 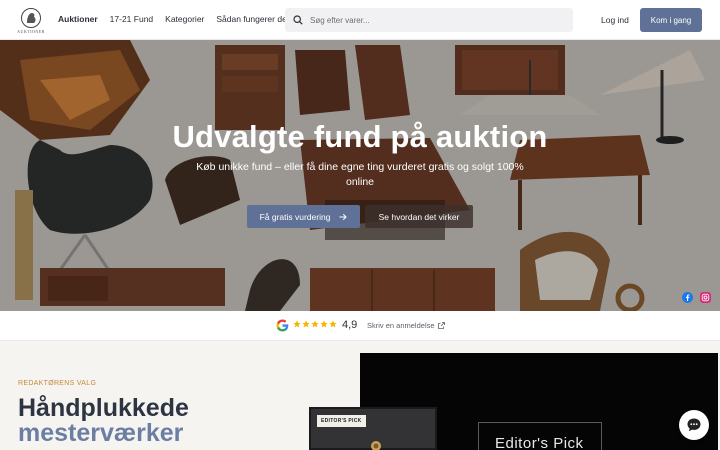 What do you see at coordinates (252, 19) in the screenshot?
I see `nav-how-it-works: Sådan fungerer det` at bounding box center [252, 19].